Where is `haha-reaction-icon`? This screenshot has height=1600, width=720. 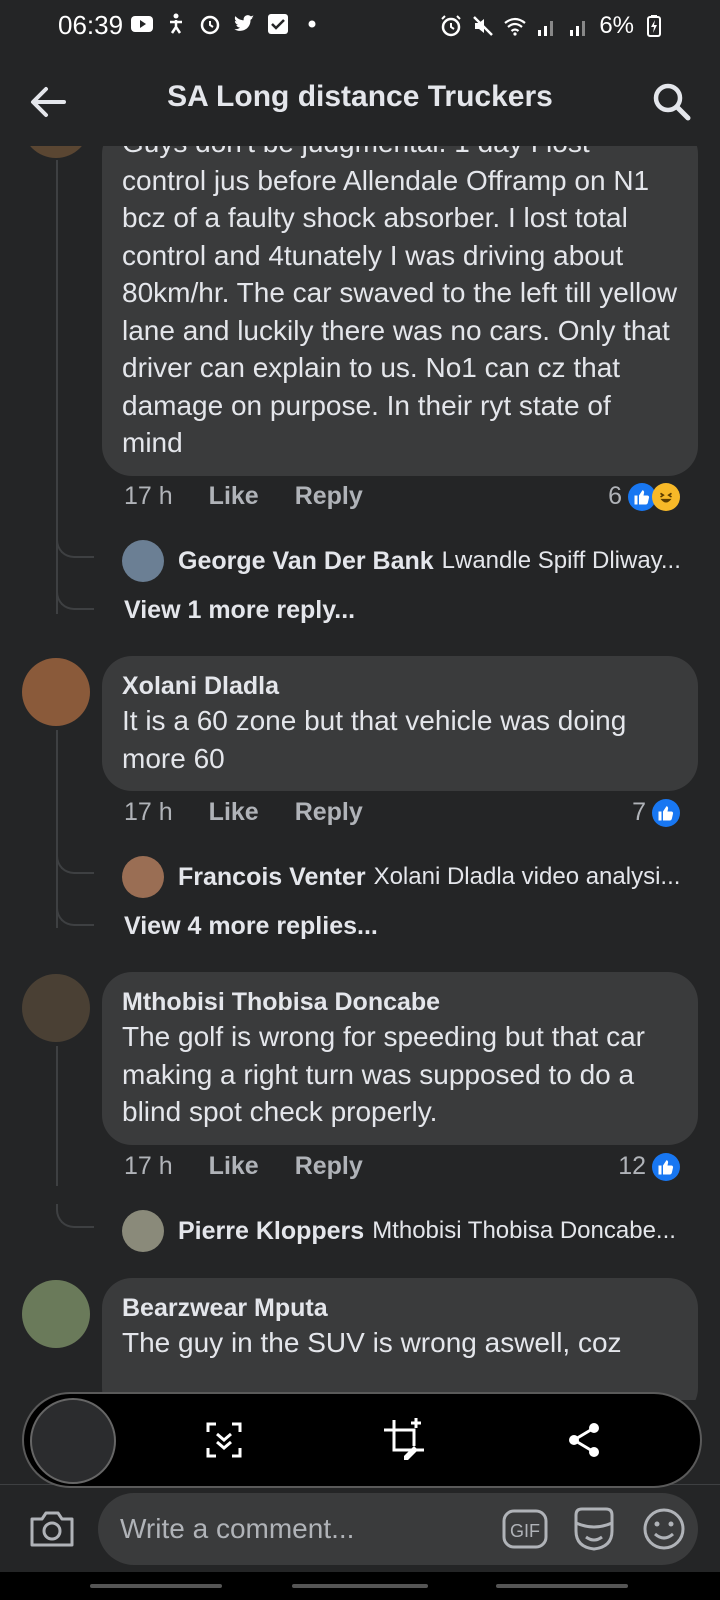
haha-reaction-icon is located at coordinates (666, 496).